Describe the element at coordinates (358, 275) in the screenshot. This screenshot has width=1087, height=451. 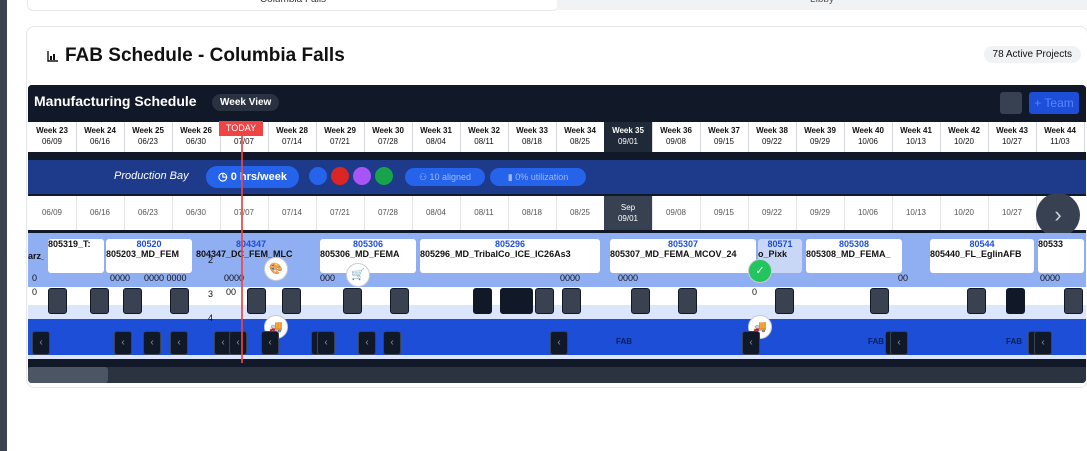
I see `cart-icon: 🛒` at that location.